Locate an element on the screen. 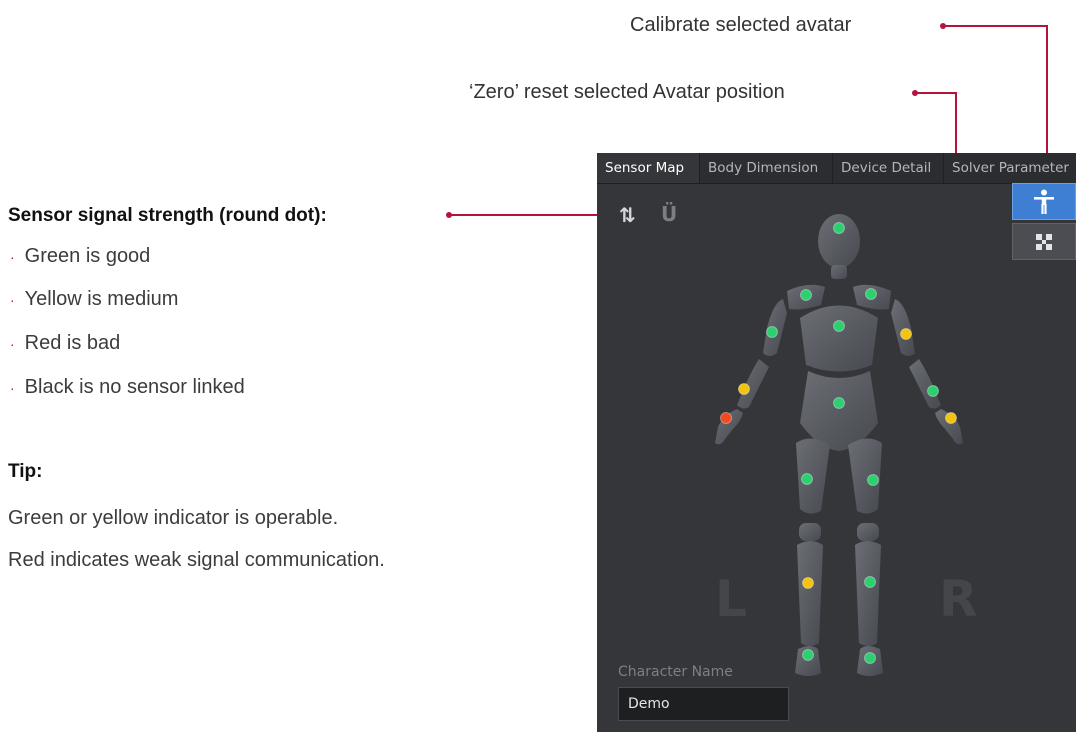 Image resolution: width=1076 pixels, height=732 pixels. character-name-label: Character Name is located at coordinates (675, 672).